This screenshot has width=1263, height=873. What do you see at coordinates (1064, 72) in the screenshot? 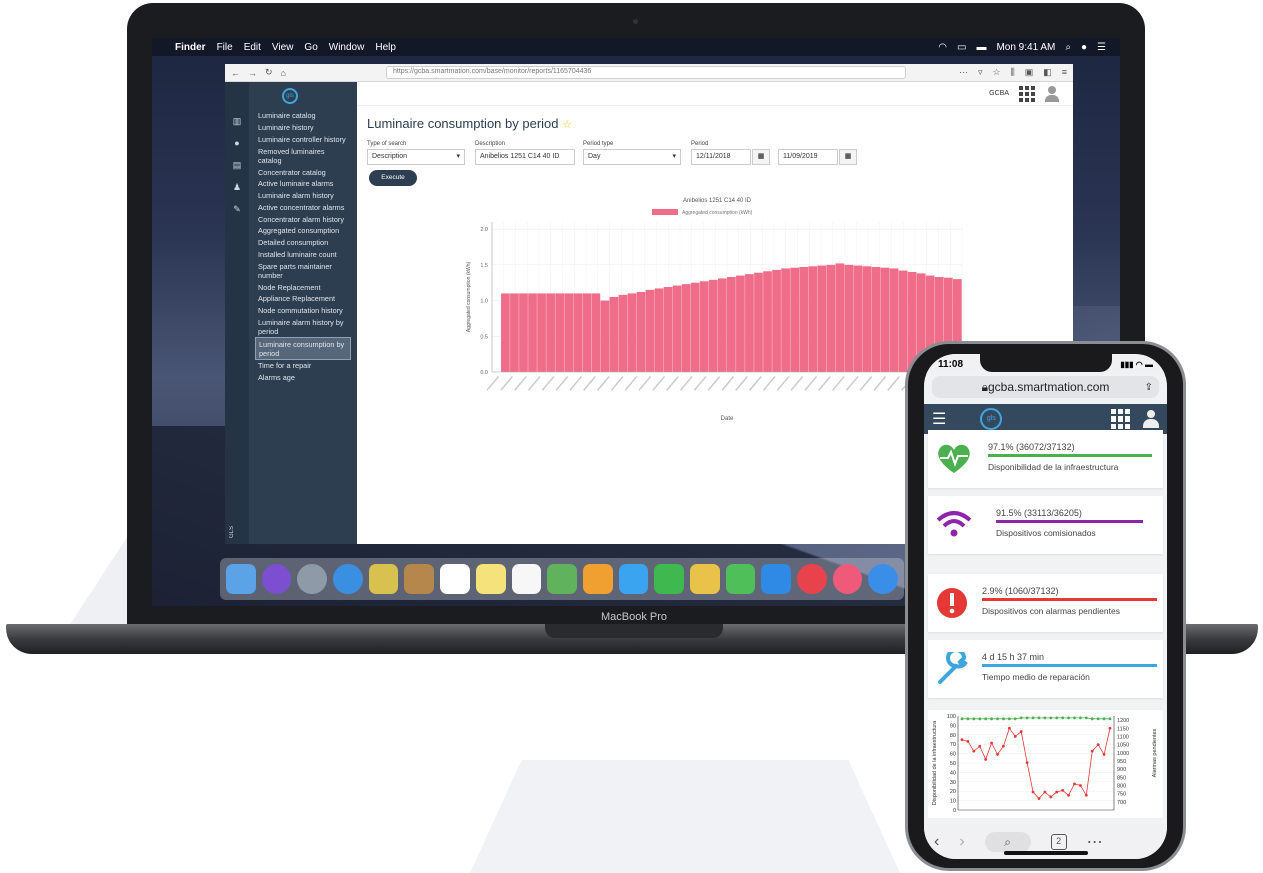
I see `hamburger-menu-icon: ≡` at bounding box center [1064, 72].